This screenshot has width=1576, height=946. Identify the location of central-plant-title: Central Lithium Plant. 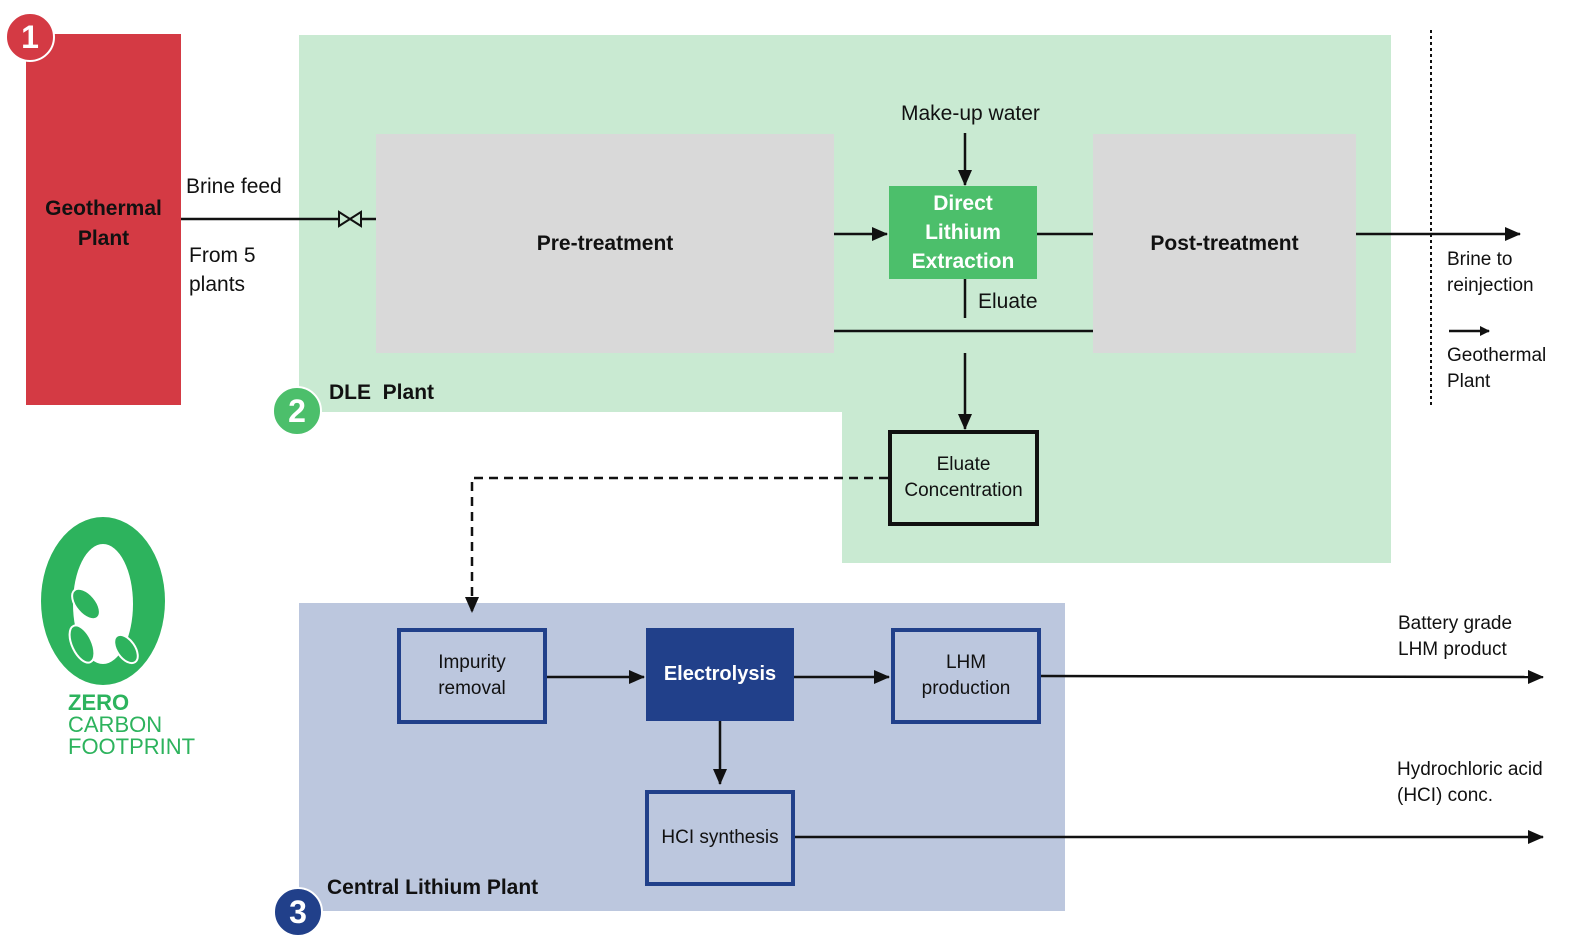
(433, 887).